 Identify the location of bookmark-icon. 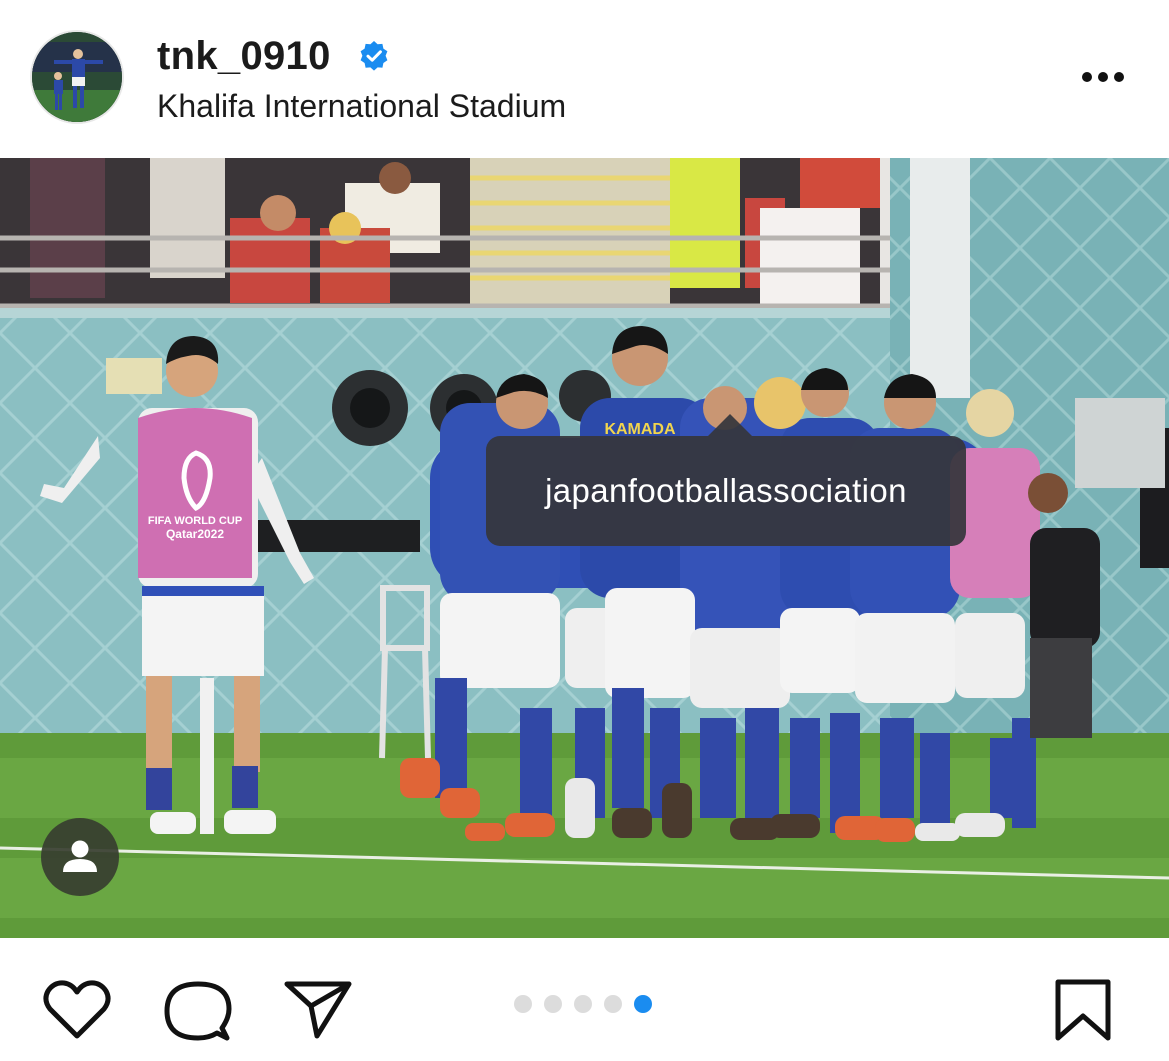
(1083, 1010).